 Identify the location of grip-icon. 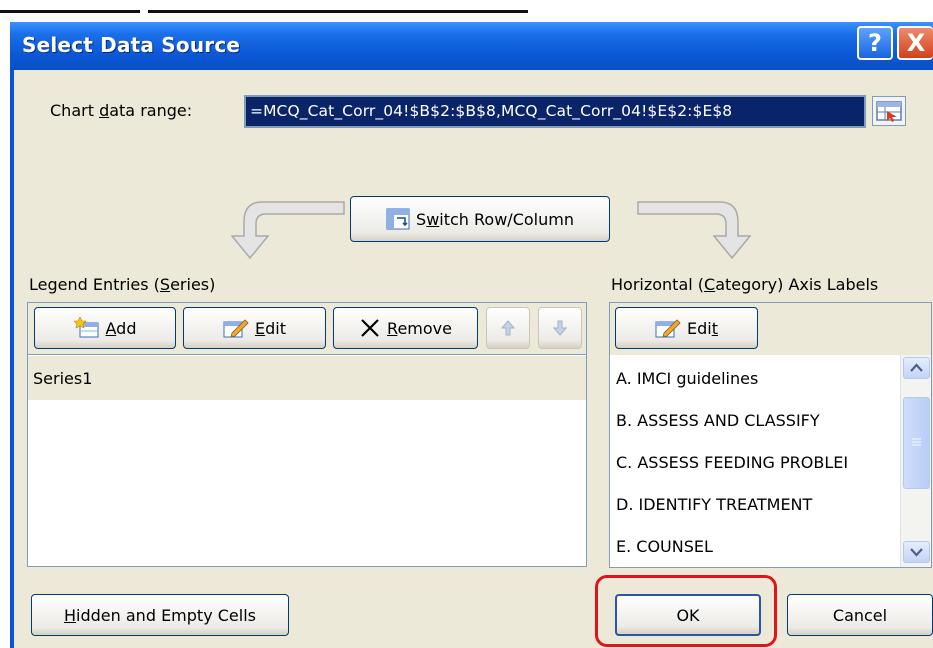
(916, 442).